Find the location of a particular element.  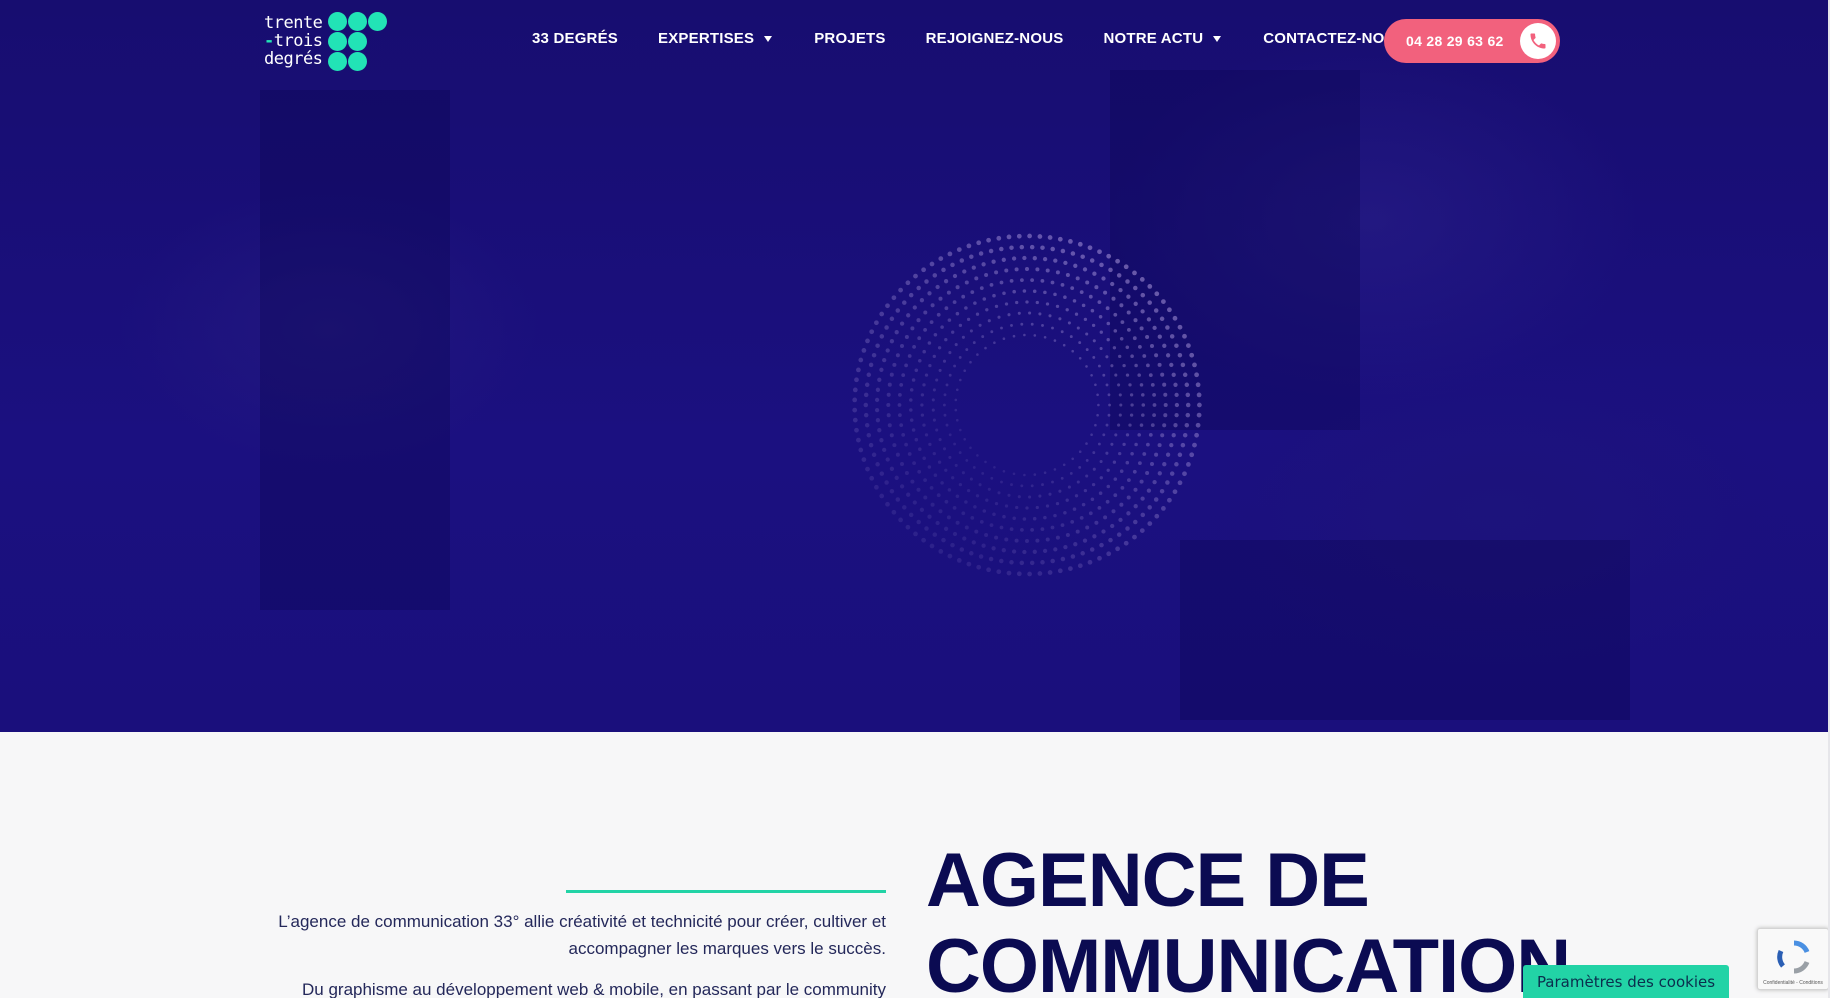

nav-item-rejoignez-nous: REJOIGNEZ-NOUS is located at coordinates (995, 38).